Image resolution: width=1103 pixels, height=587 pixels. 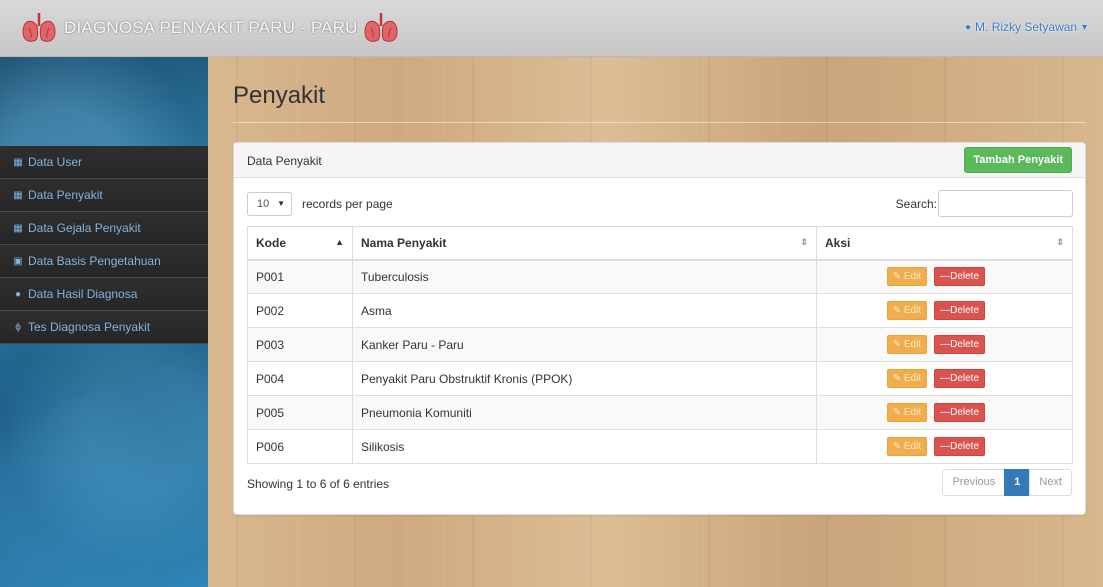 What do you see at coordinates (84, 227) in the screenshot?
I see `sidebar-item-label: Data Gejala Penyakit` at bounding box center [84, 227].